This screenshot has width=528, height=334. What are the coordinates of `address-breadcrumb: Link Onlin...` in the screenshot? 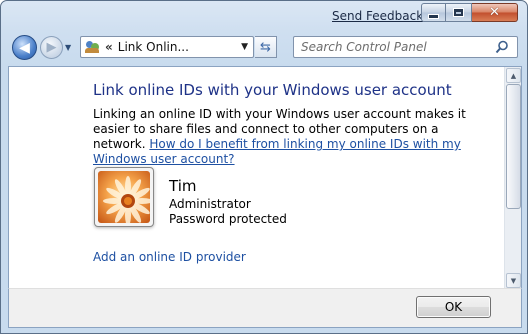 It's located at (153, 47).